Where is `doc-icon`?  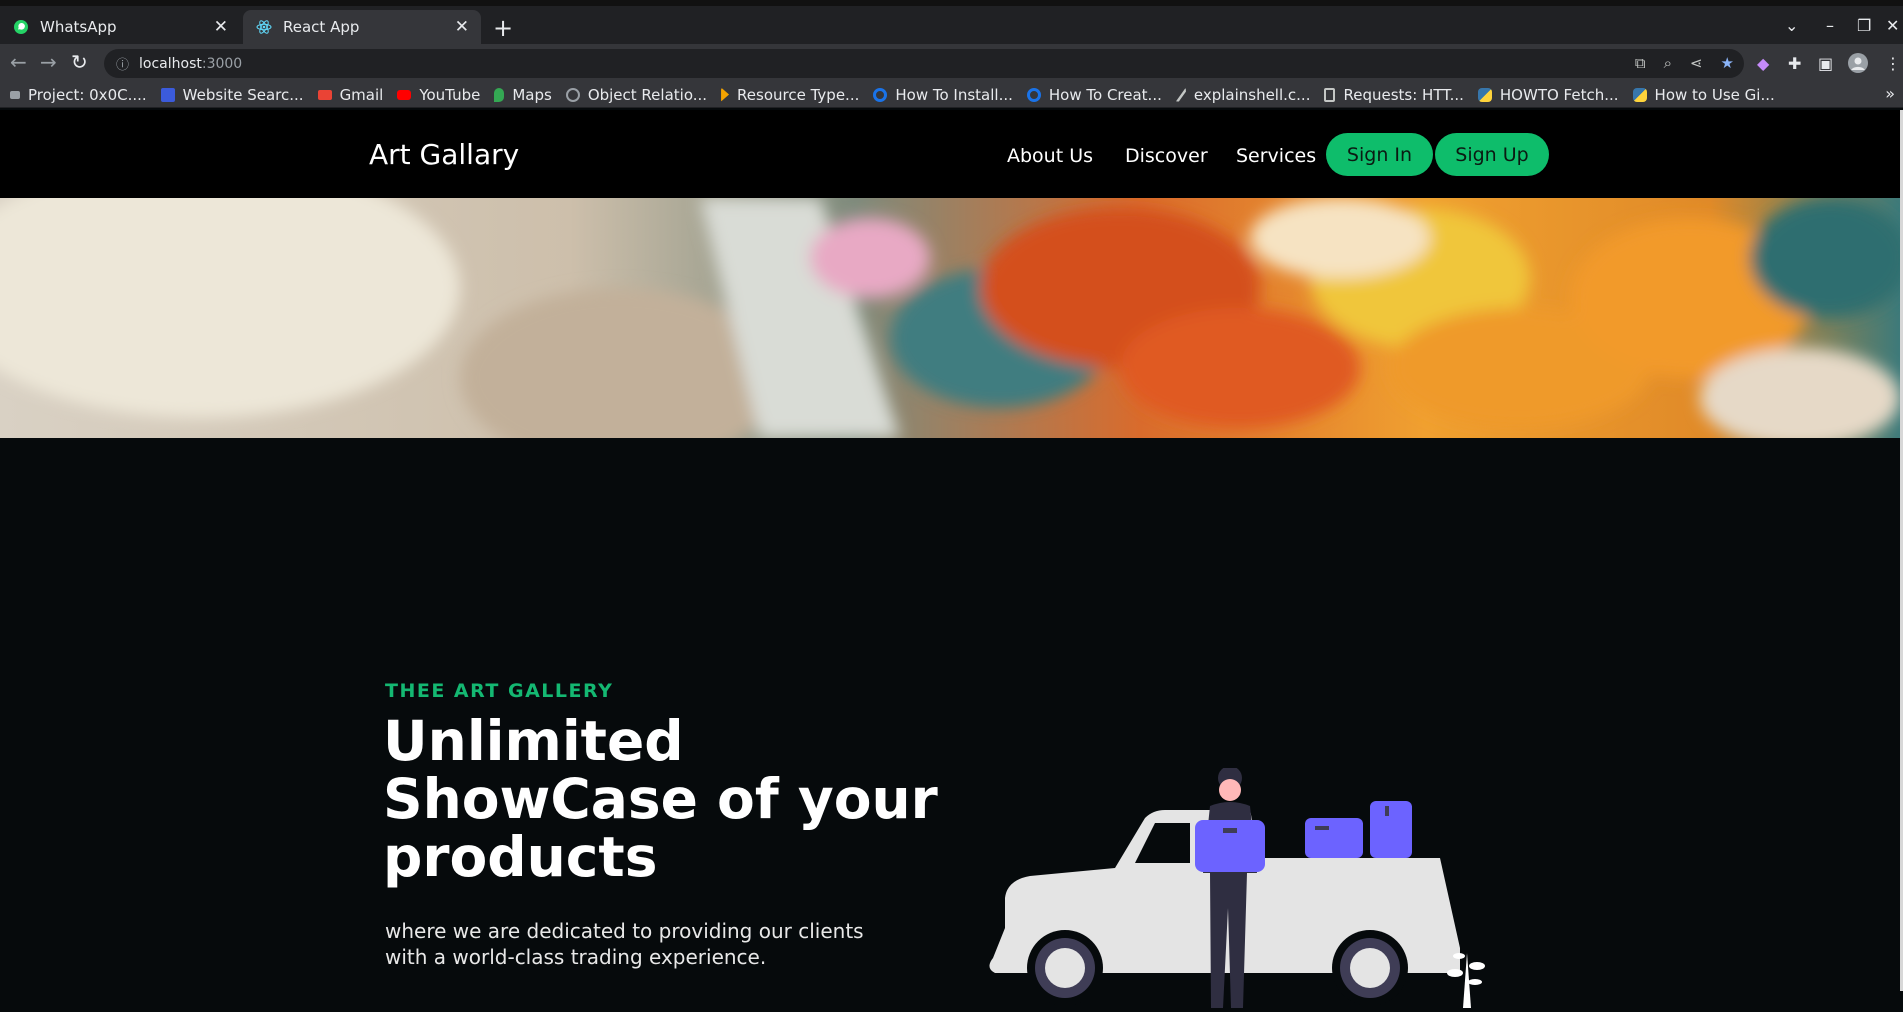
doc-icon is located at coordinates (1330, 94).